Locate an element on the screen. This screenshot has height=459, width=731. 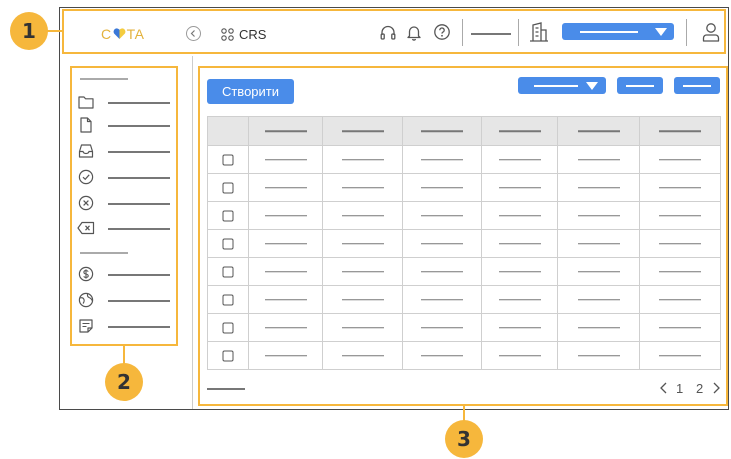
annotation-badge-2: 2 is located at coordinates (124, 382).